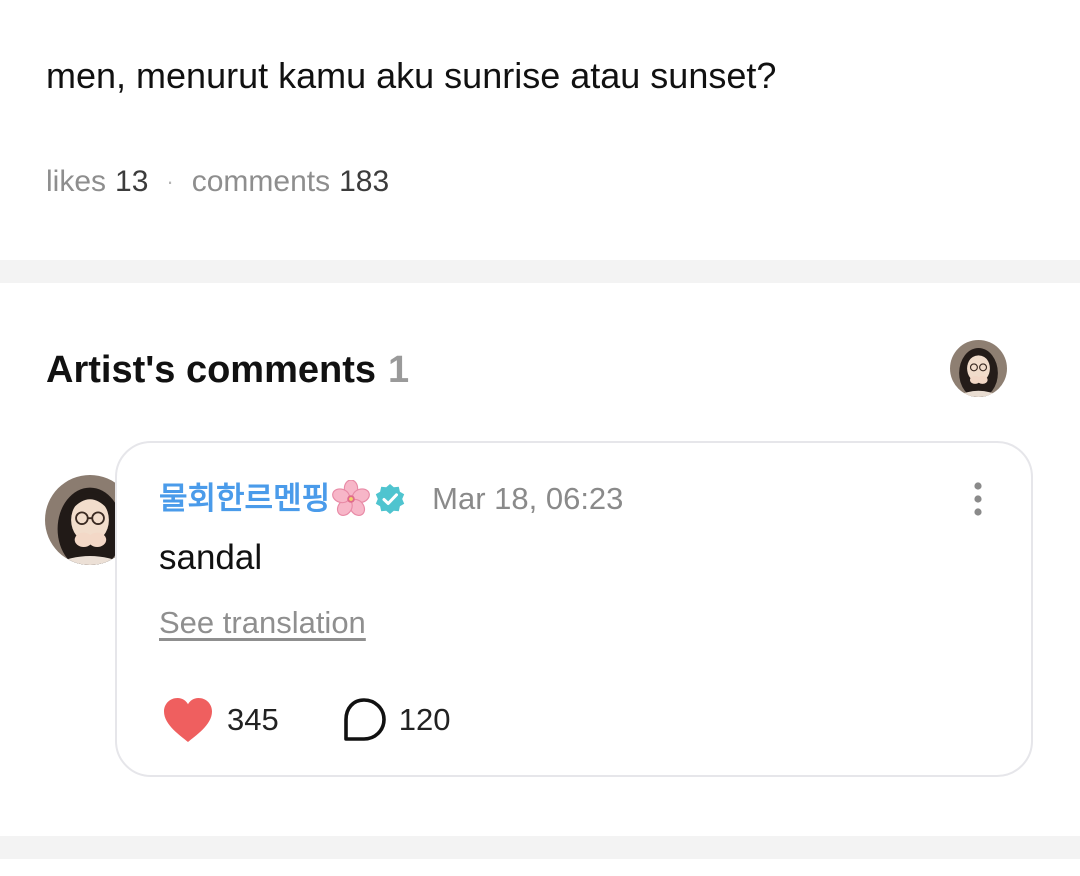  Describe the element at coordinates (540, 271) in the screenshot. I see `section-divider` at that location.